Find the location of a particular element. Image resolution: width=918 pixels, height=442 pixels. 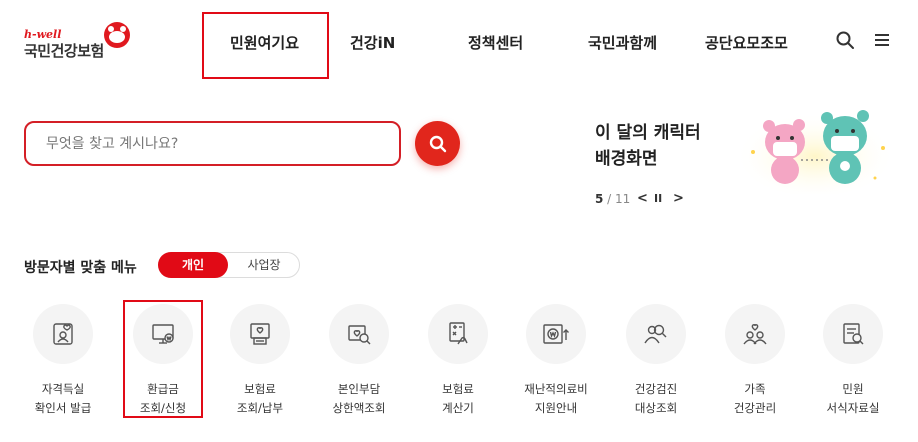

id-card-heart-icon is located at coordinates (63, 334).